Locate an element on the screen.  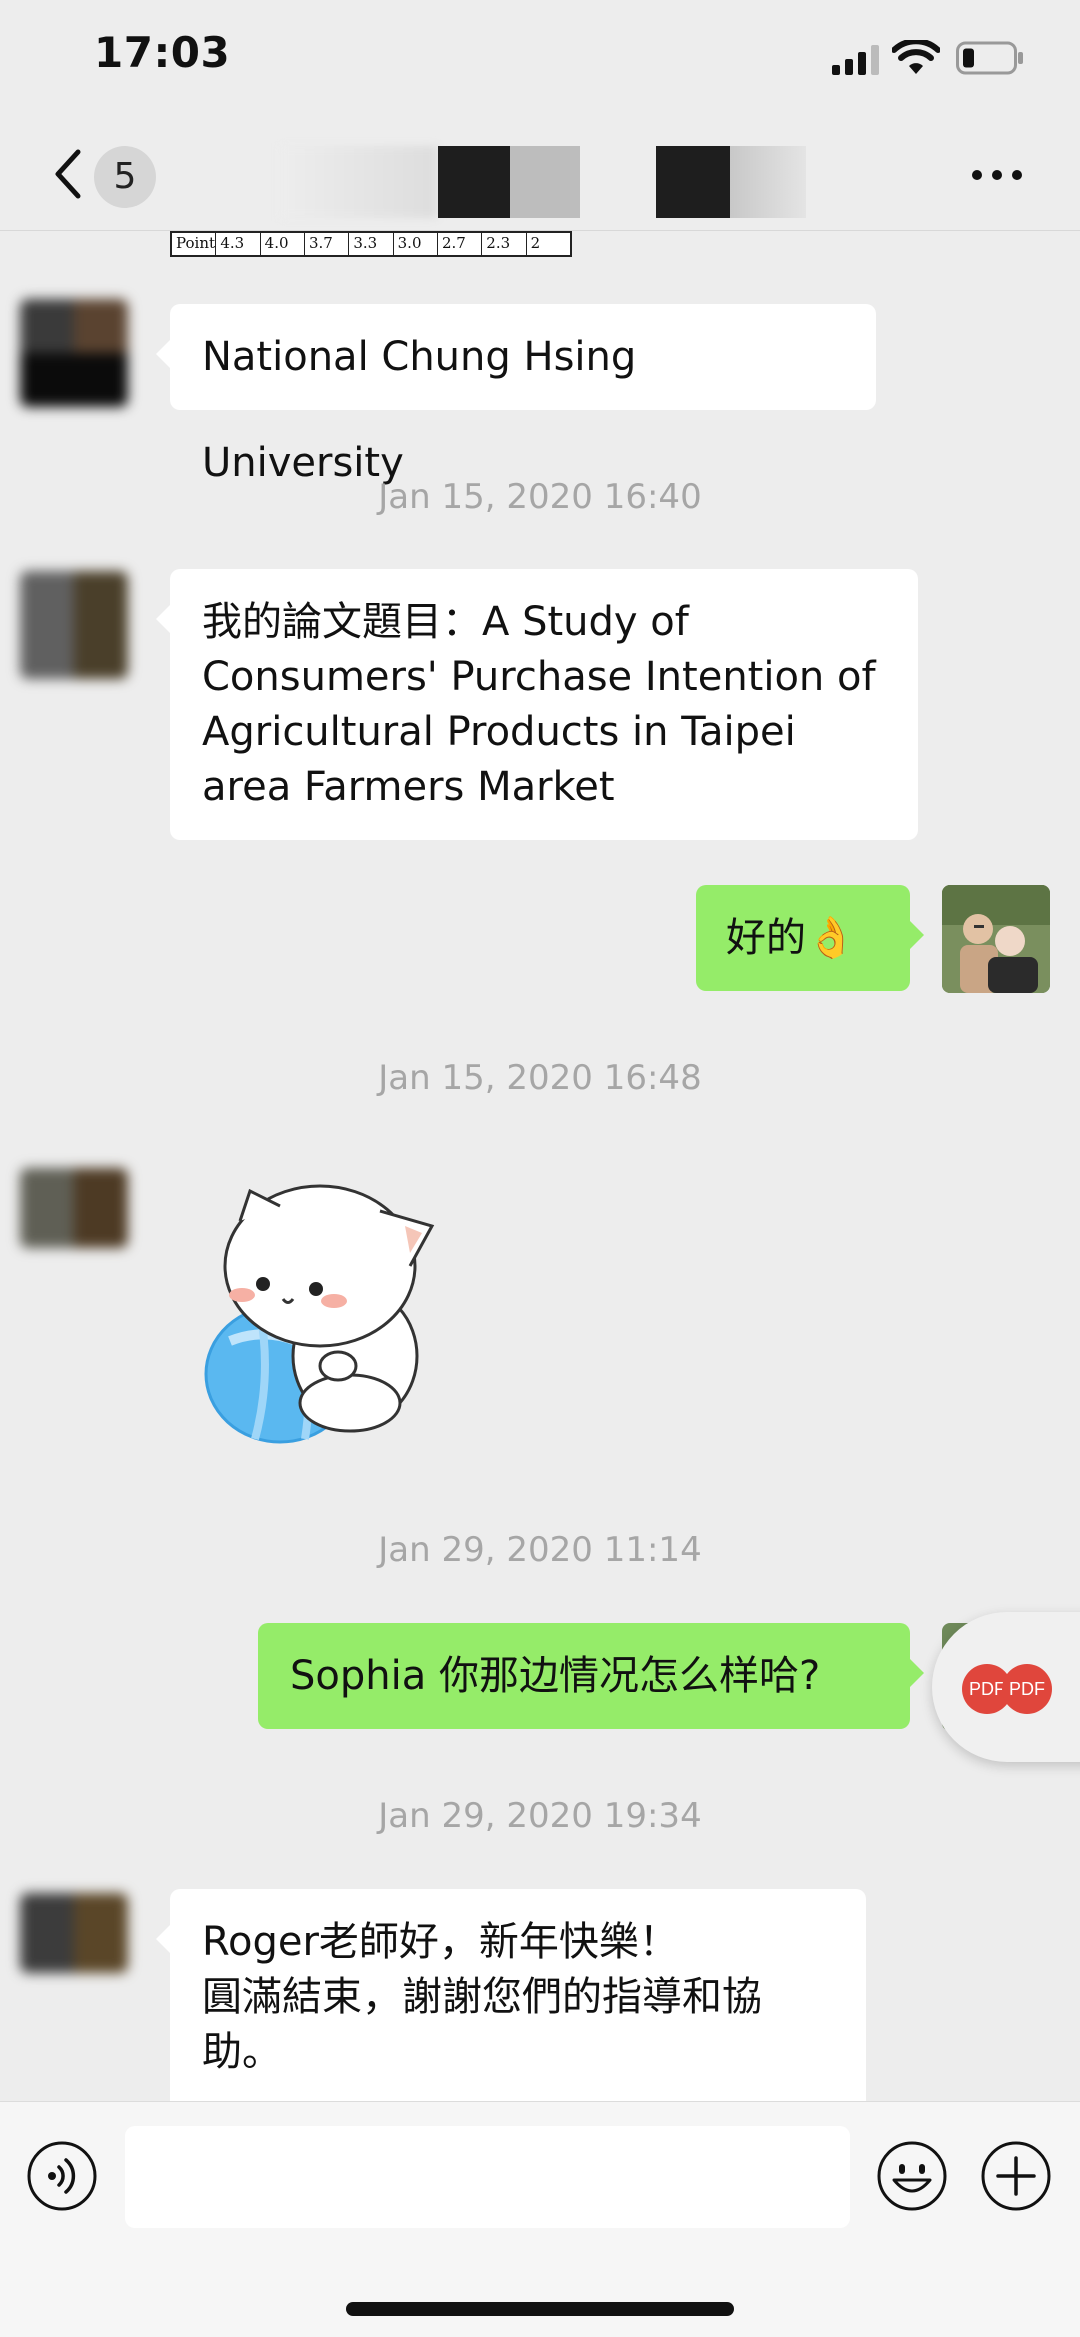
message-text-line: Agricultural Products in Taipei is located at coordinates (499, 732).